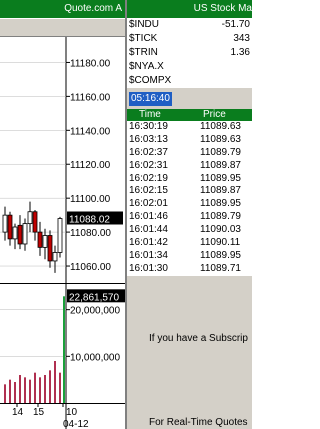  I want to click on volume-tick-label: 20,000,000, so click(95, 311).